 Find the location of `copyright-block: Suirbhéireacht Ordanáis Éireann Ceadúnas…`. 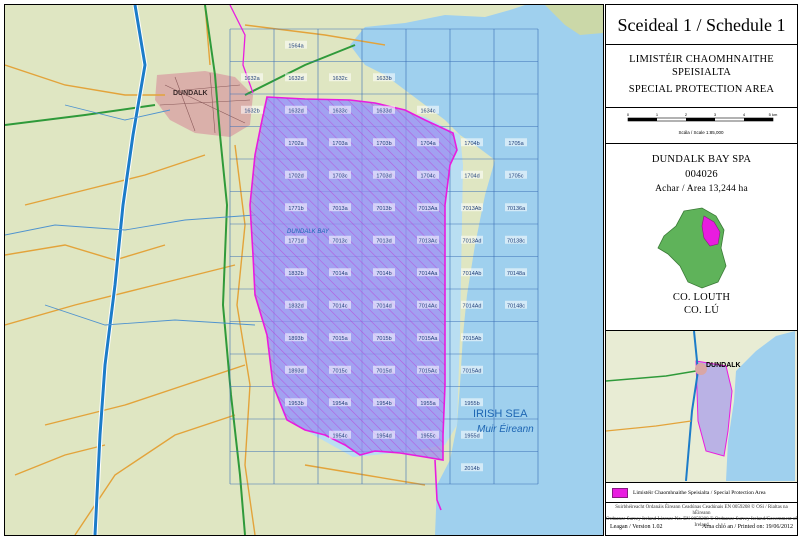

copyright-block: Suirbhéireacht Ordanáis Éireann Ceadúnas… is located at coordinates (701, 515).